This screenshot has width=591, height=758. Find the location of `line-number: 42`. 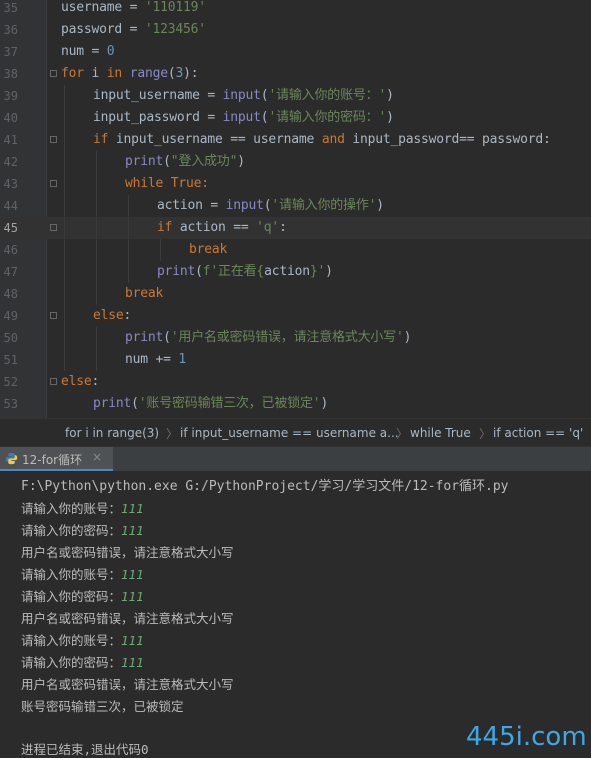

line-number: 42 is located at coordinates (10, 162).